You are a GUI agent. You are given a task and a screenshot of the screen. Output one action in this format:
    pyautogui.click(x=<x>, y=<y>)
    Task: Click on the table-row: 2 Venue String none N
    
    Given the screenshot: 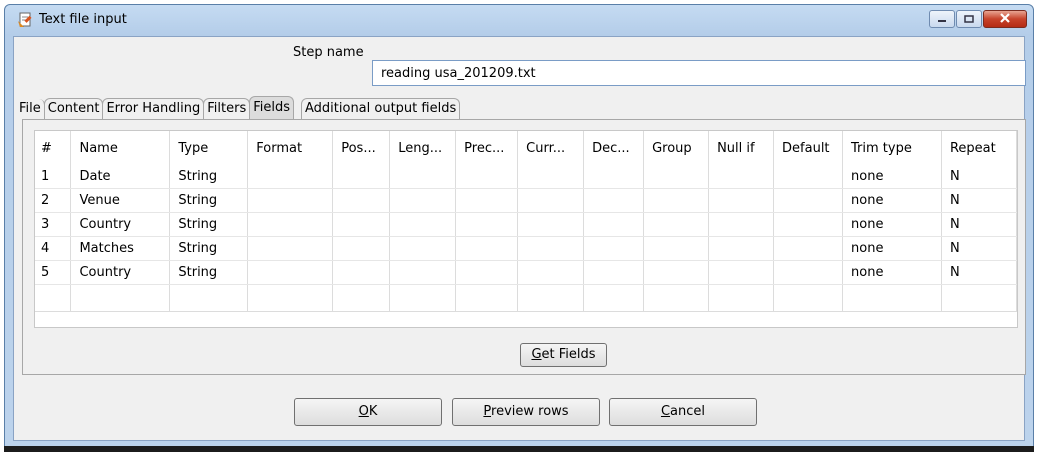 What is the action you would take?
    pyautogui.click(x=526, y=200)
    